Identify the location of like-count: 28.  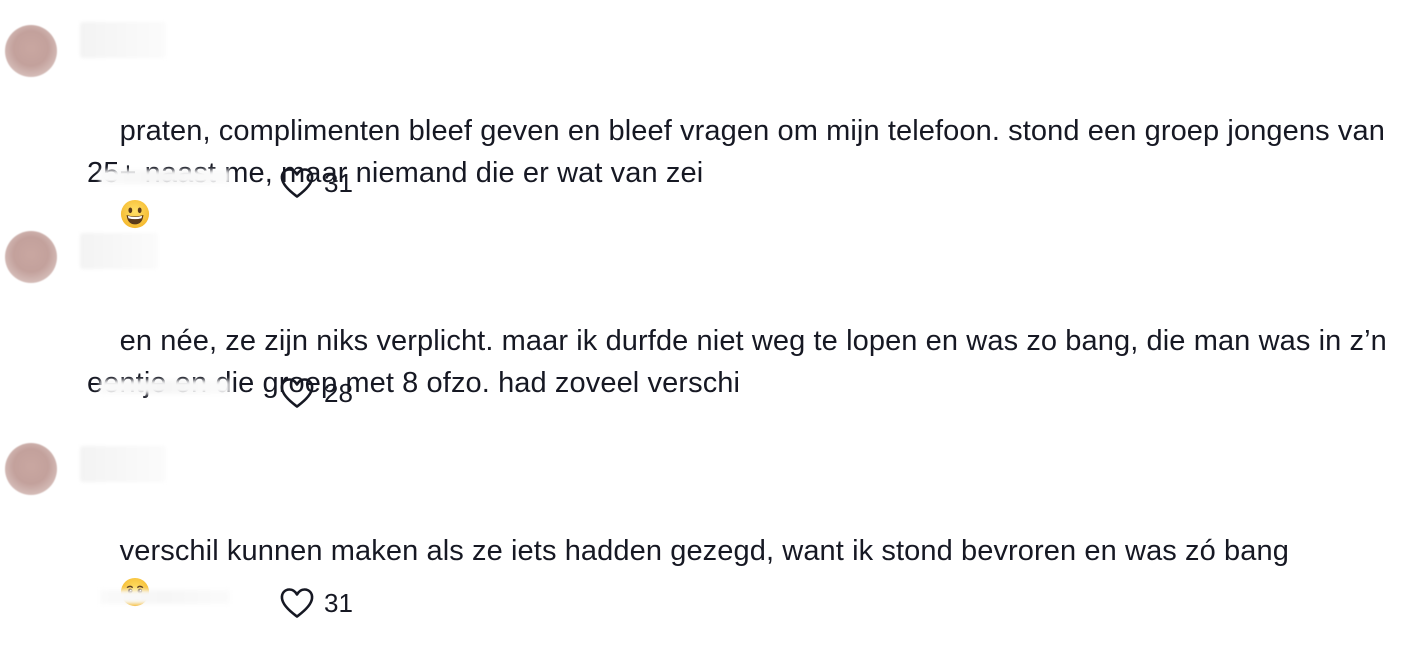
(338, 392).